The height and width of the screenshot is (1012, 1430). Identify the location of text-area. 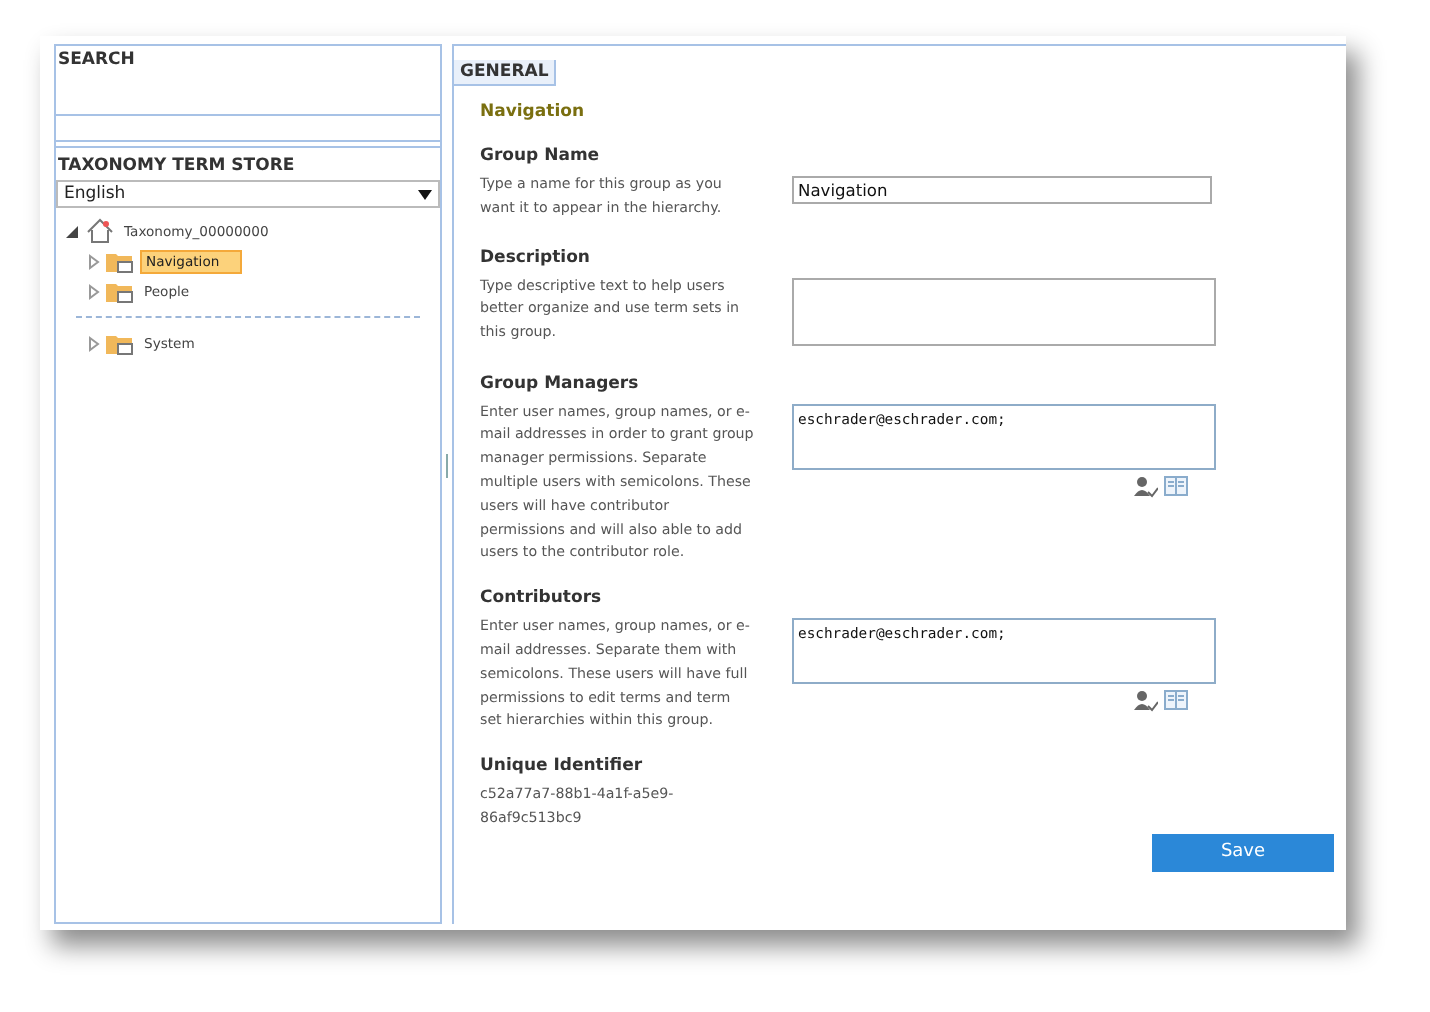
(1004, 311).